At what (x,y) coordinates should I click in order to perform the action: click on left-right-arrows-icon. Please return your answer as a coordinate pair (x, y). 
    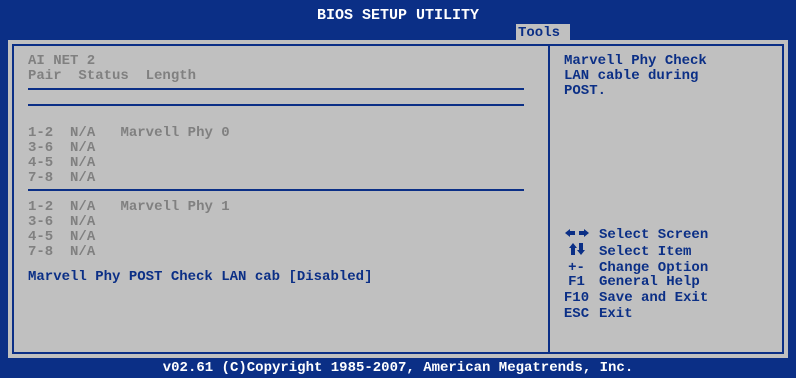
    Looking at the image, I should click on (576, 235).